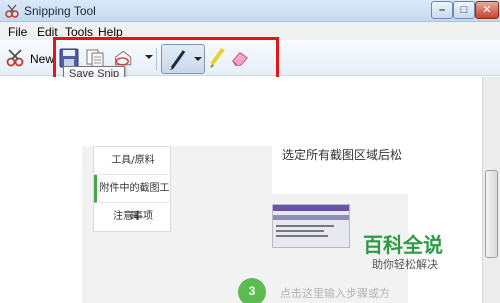 Image resolution: width=500 pixels, height=303 pixels. Describe the element at coordinates (15, 58) in the screenshot. I see `scissors-icon` at that location.